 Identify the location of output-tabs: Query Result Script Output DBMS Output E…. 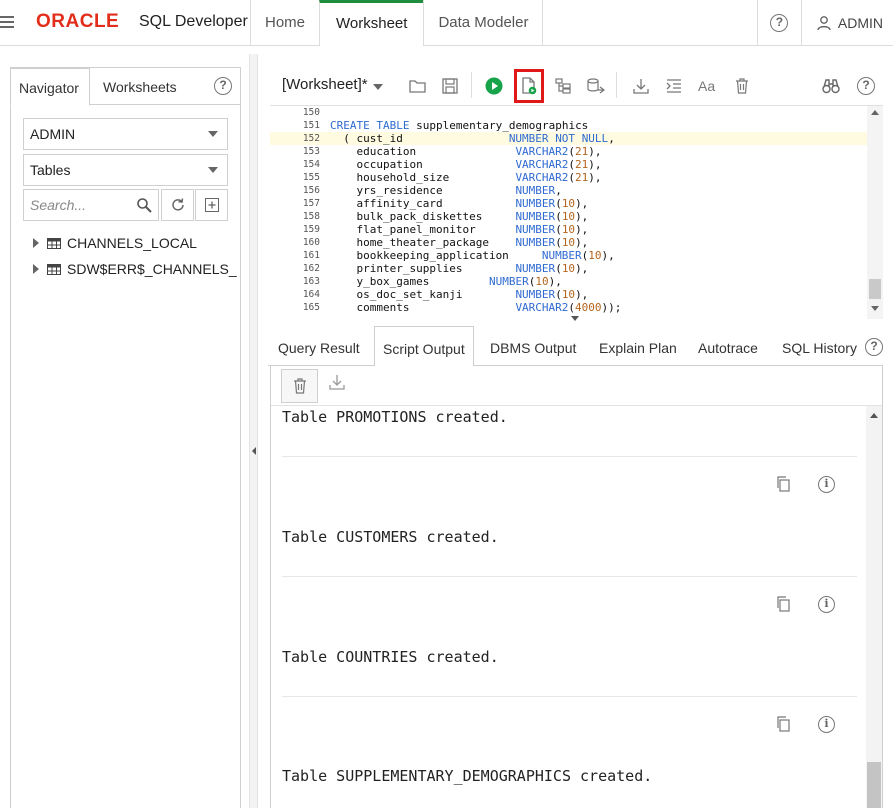
(575, 346).